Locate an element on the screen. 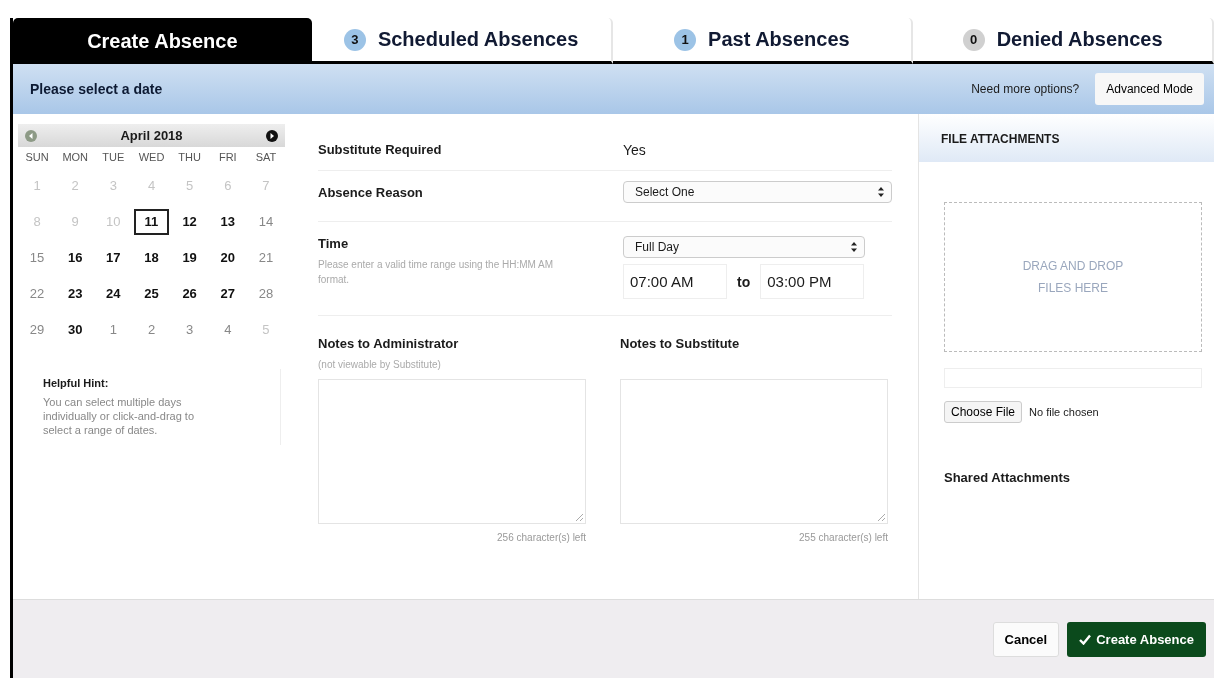 This screenshot has height=678, width=1225. calendar-day: 21 is located at coordinates (265, 258).